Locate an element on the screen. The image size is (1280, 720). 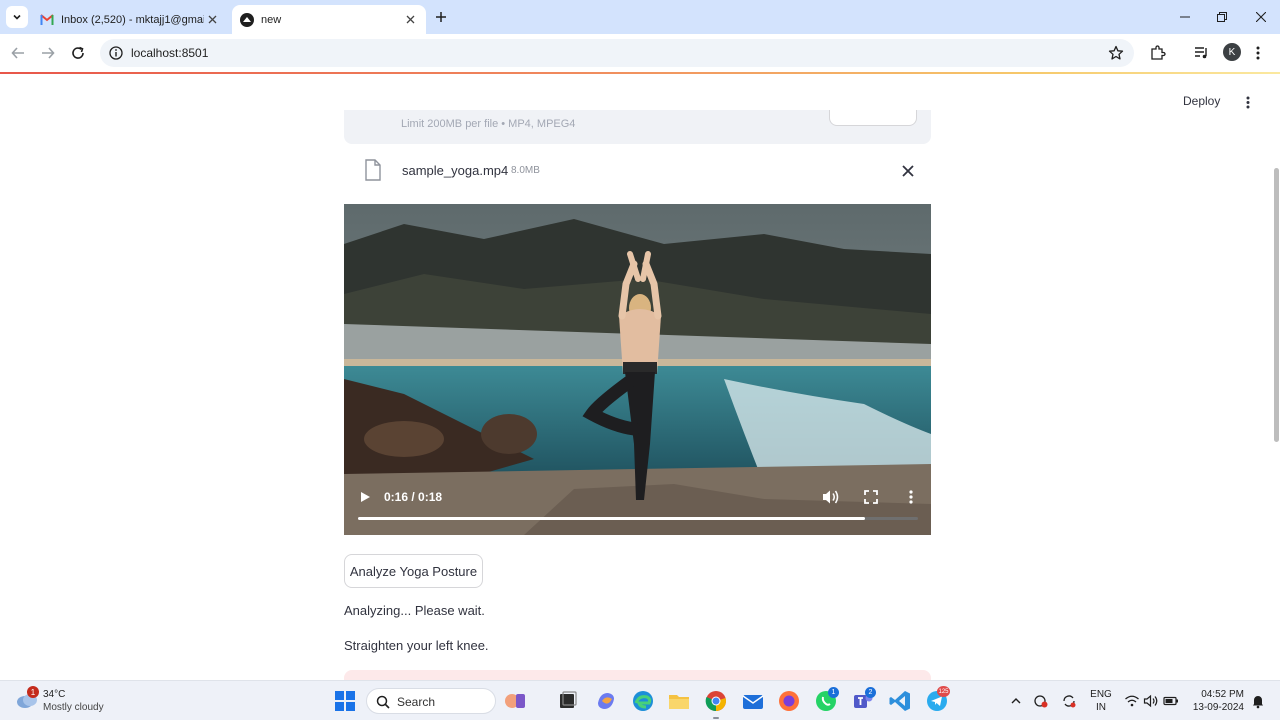
tab-gmail: Inbox (2,520) - mktajj1@gmail.c is located at coordinates (130, 19).